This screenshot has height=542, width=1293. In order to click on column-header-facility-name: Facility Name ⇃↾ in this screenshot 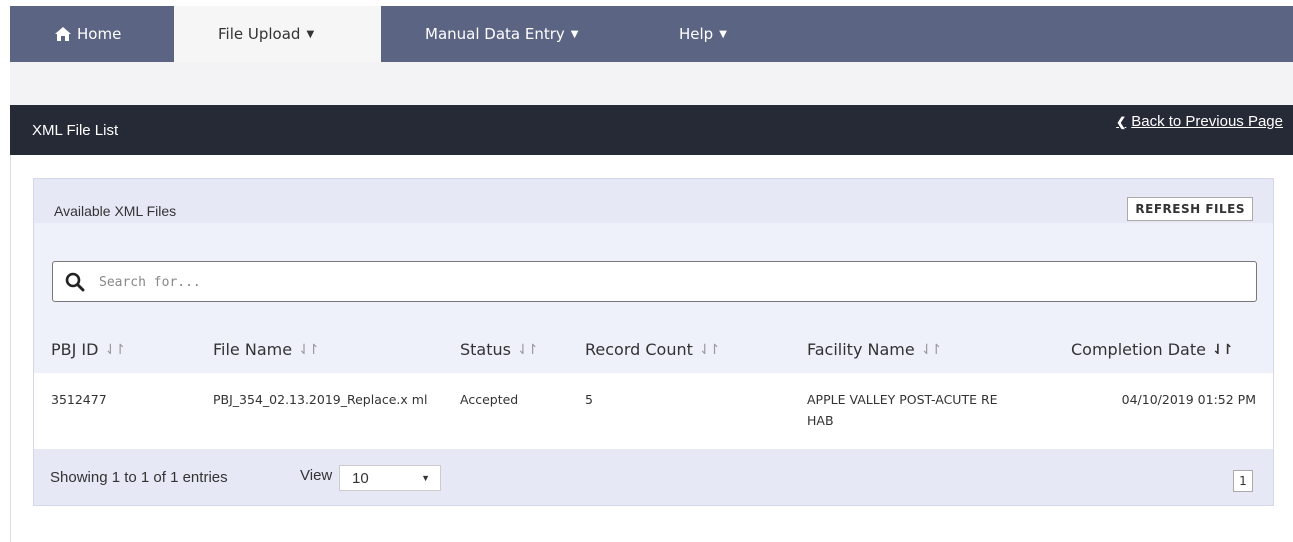, I will do `click(875, 349)`.